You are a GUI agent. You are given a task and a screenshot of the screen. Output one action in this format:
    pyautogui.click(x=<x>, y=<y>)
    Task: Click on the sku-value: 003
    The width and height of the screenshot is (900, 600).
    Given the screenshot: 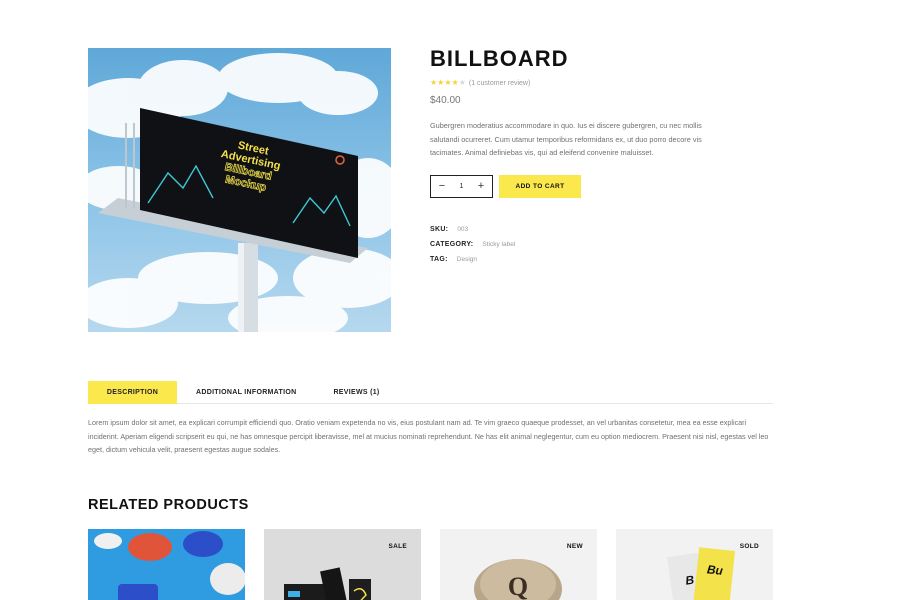 What is the action you would take?
    pyautogui.click(x=463, y=229)
    